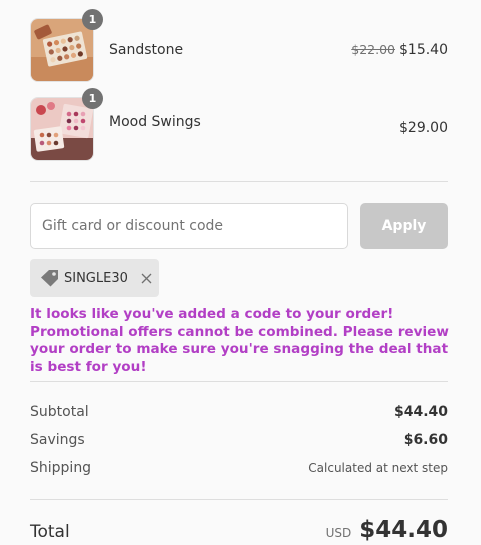 This screenshot has height=545, width=481. Describe the element at coordinates (147, 278) in the screenshot. I see `remove-code-icon` at that location.